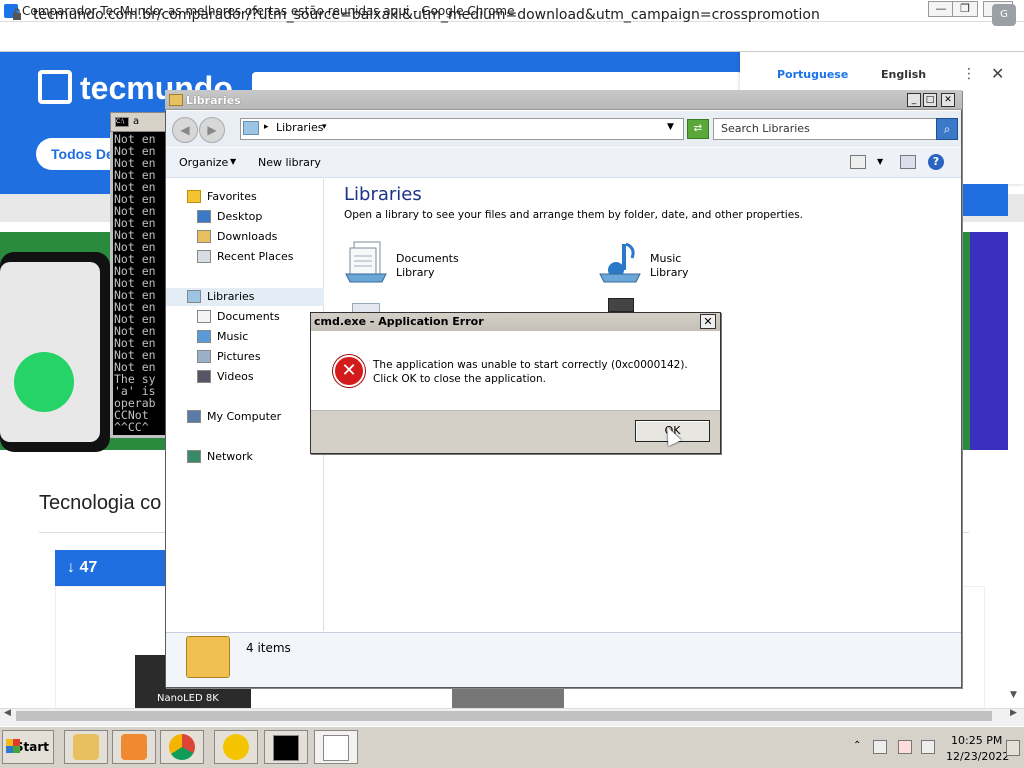  What do you see at coordinates (204, 336) in the screenshot?
I see `music-icon` at bounding box center [204, 336].